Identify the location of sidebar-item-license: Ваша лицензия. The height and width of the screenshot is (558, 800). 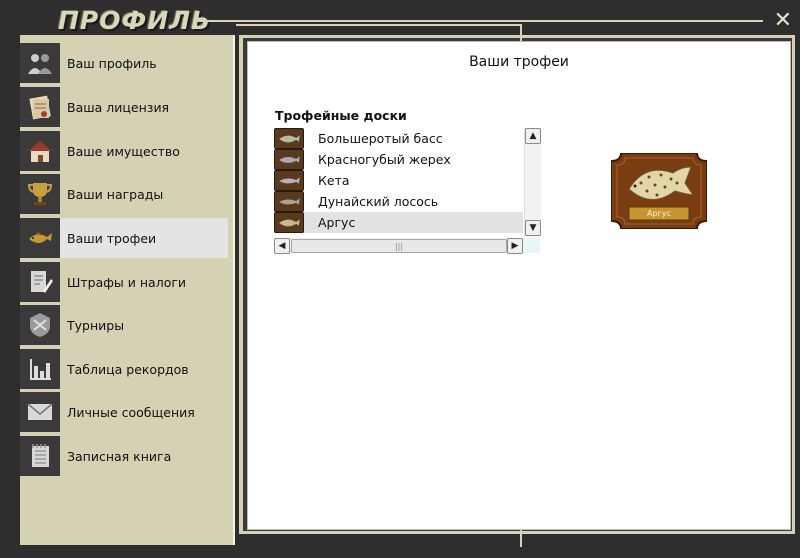
(124, 107).